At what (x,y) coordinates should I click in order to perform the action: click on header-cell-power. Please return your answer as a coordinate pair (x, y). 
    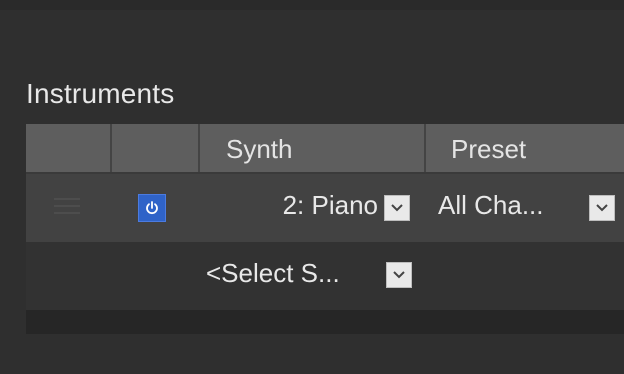
    Looking at the image, I should click on (156, 148).